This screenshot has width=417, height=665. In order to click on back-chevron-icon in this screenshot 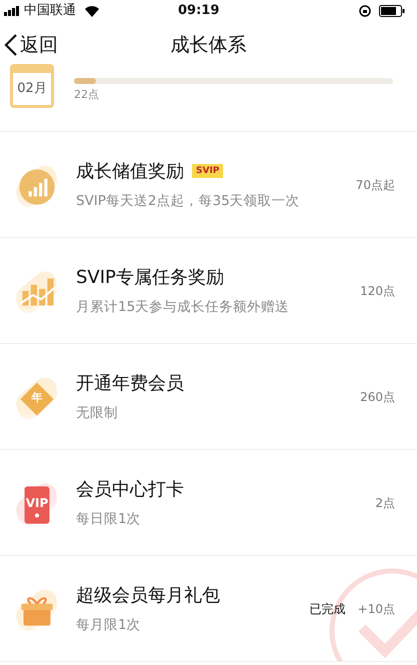, I will do `click(11, 45)`.